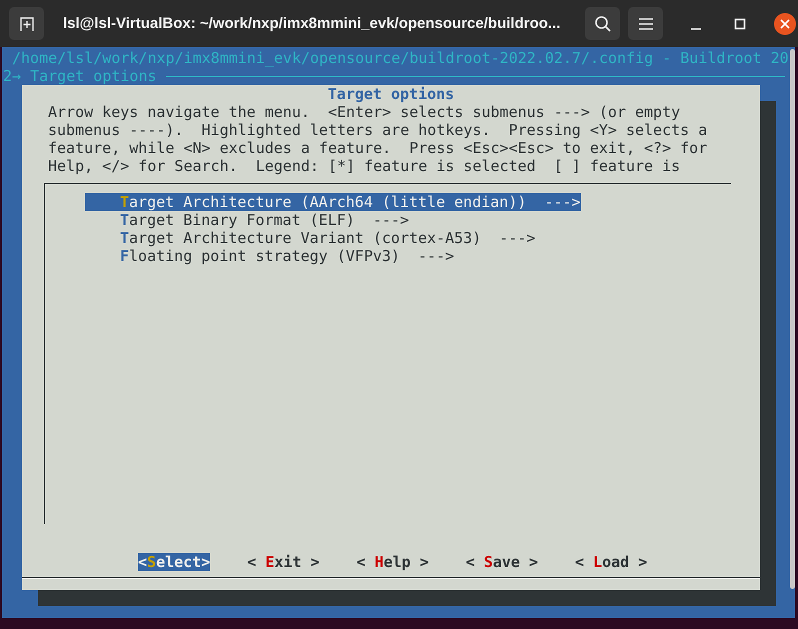 The height and width of the screenshot is (629, 798). I want to click on breadcrumb: 2→ Target options, so click(80, 76).